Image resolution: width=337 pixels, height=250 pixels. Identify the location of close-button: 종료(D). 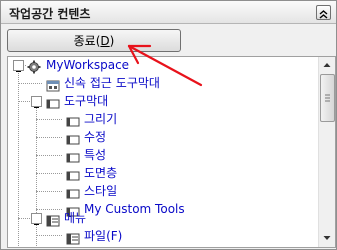
(94, 40).